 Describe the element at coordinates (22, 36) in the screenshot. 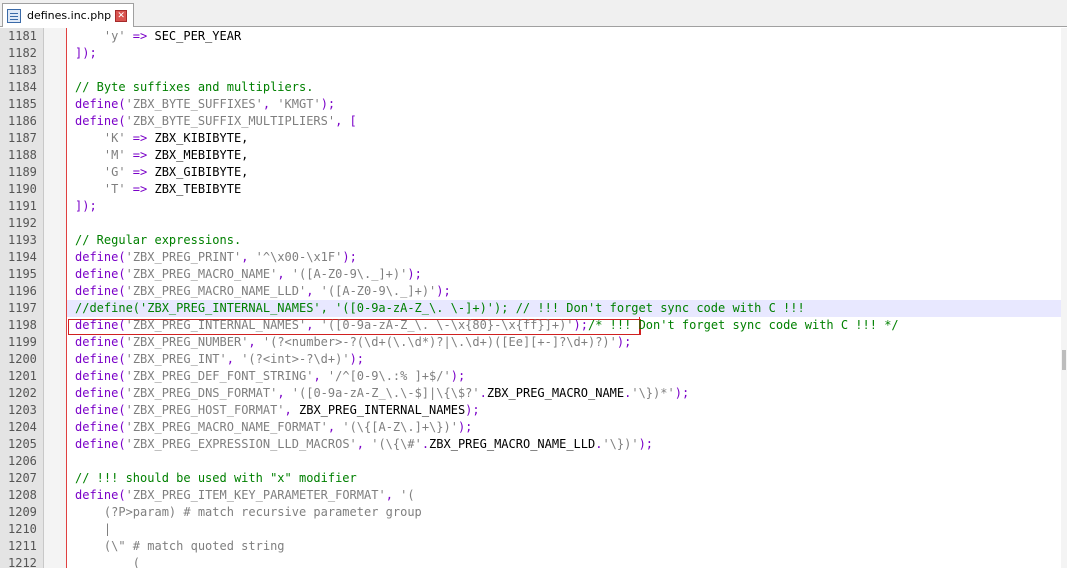

I see `line-number: 1181` at that location.